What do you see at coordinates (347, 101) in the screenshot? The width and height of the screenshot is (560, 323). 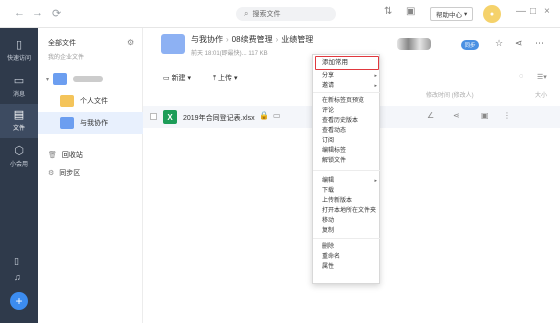 I see `menu-item: 在新标签页预览` at bounding box center [347, 101].